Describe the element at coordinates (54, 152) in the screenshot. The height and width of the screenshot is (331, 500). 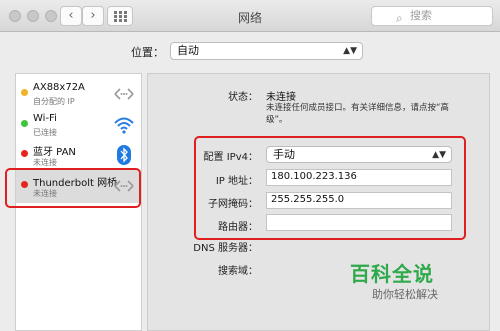
I see `service-name: 蓝牙 PAN` at that location.